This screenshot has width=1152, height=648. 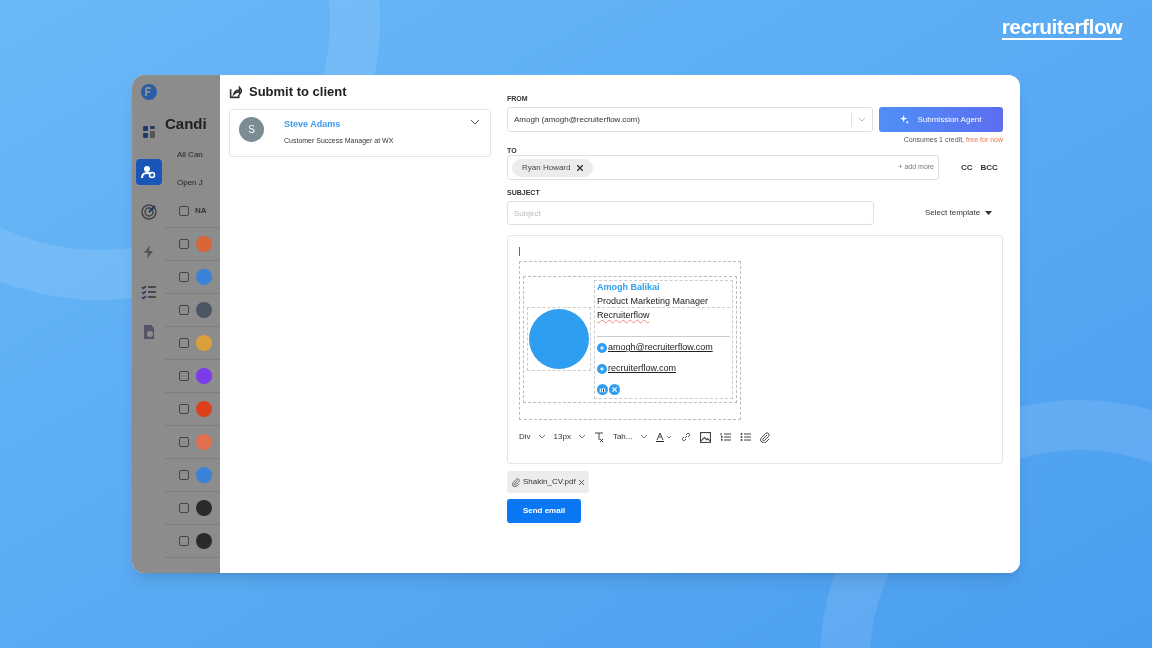 I want to click on linkedin-icon, so click(x=602, y=389).